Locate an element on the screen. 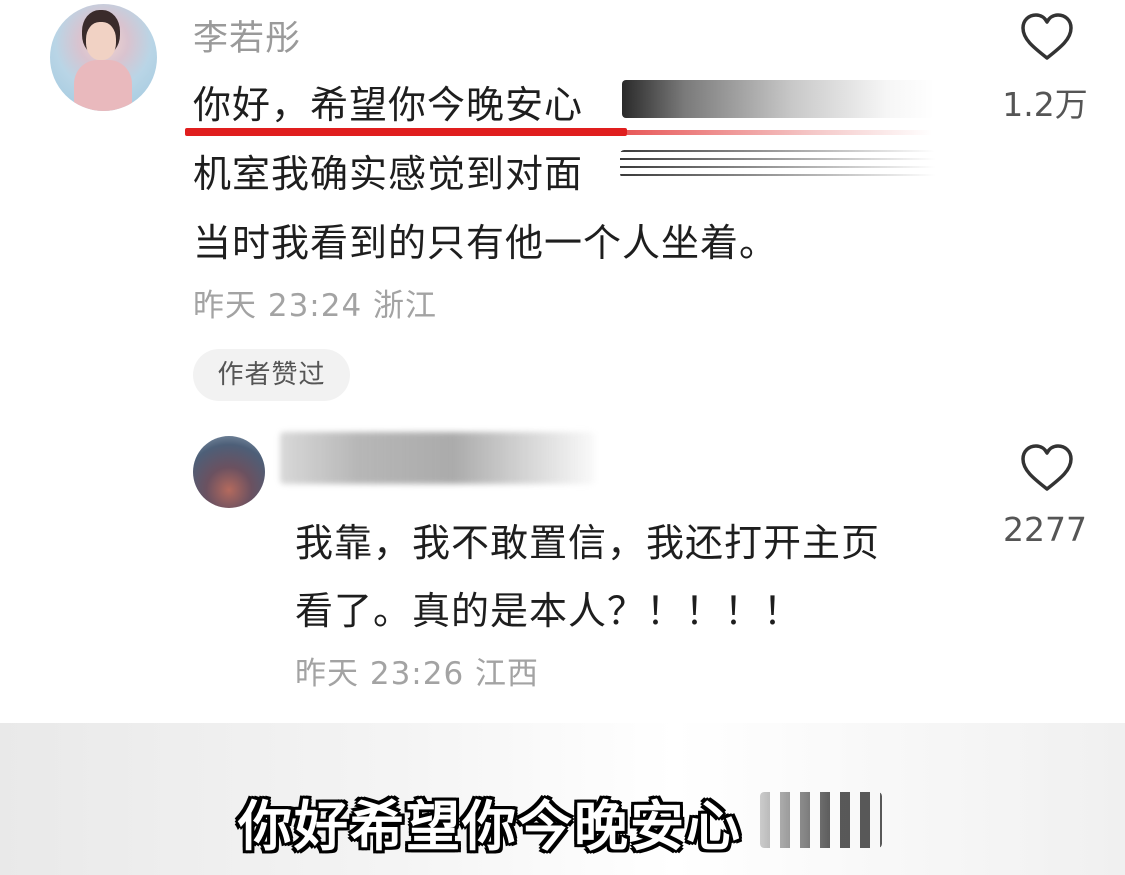  highlight-underline-fade is located at coordinates (779, 132).